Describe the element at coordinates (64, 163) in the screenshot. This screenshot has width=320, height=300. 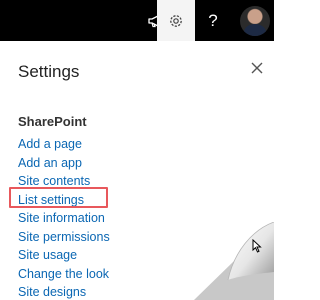
I see `link-add-an-app: Add an app` at that location.